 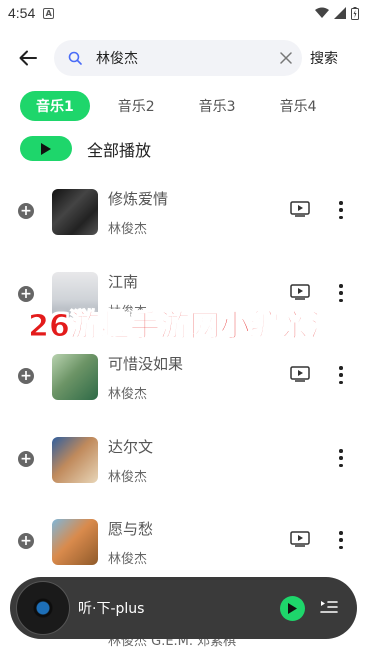 I want to click on back-button, so click(x=28, y=58).